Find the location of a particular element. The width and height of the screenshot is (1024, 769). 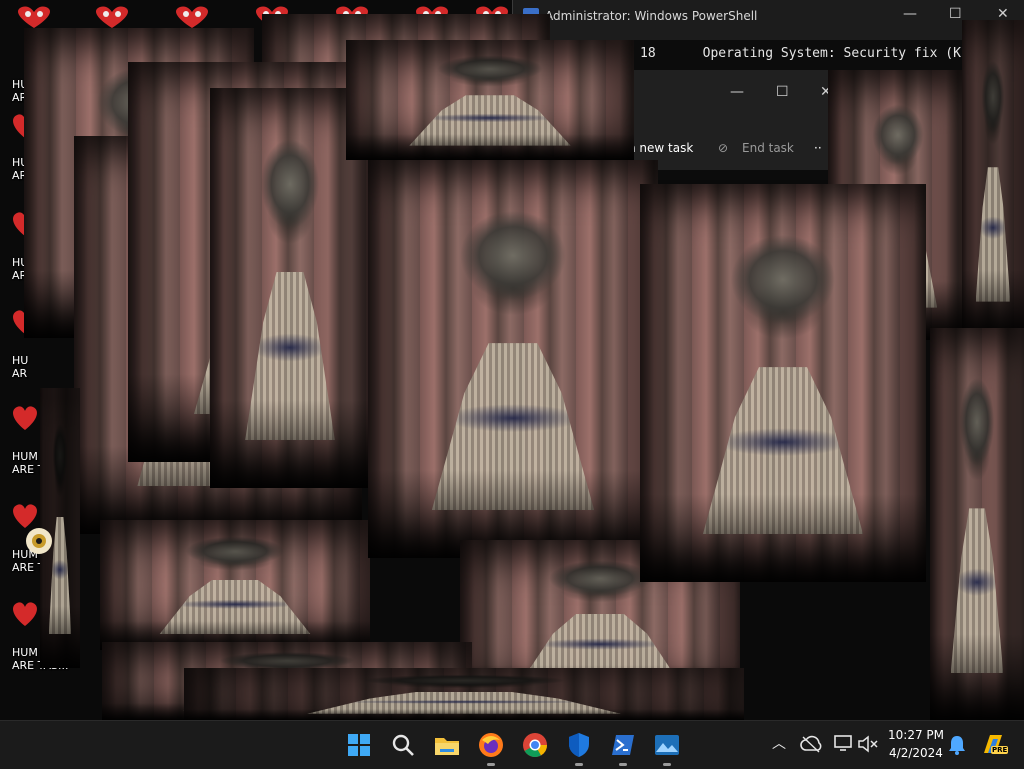

more-options-button: ·· is located at coordinates (818, 148).